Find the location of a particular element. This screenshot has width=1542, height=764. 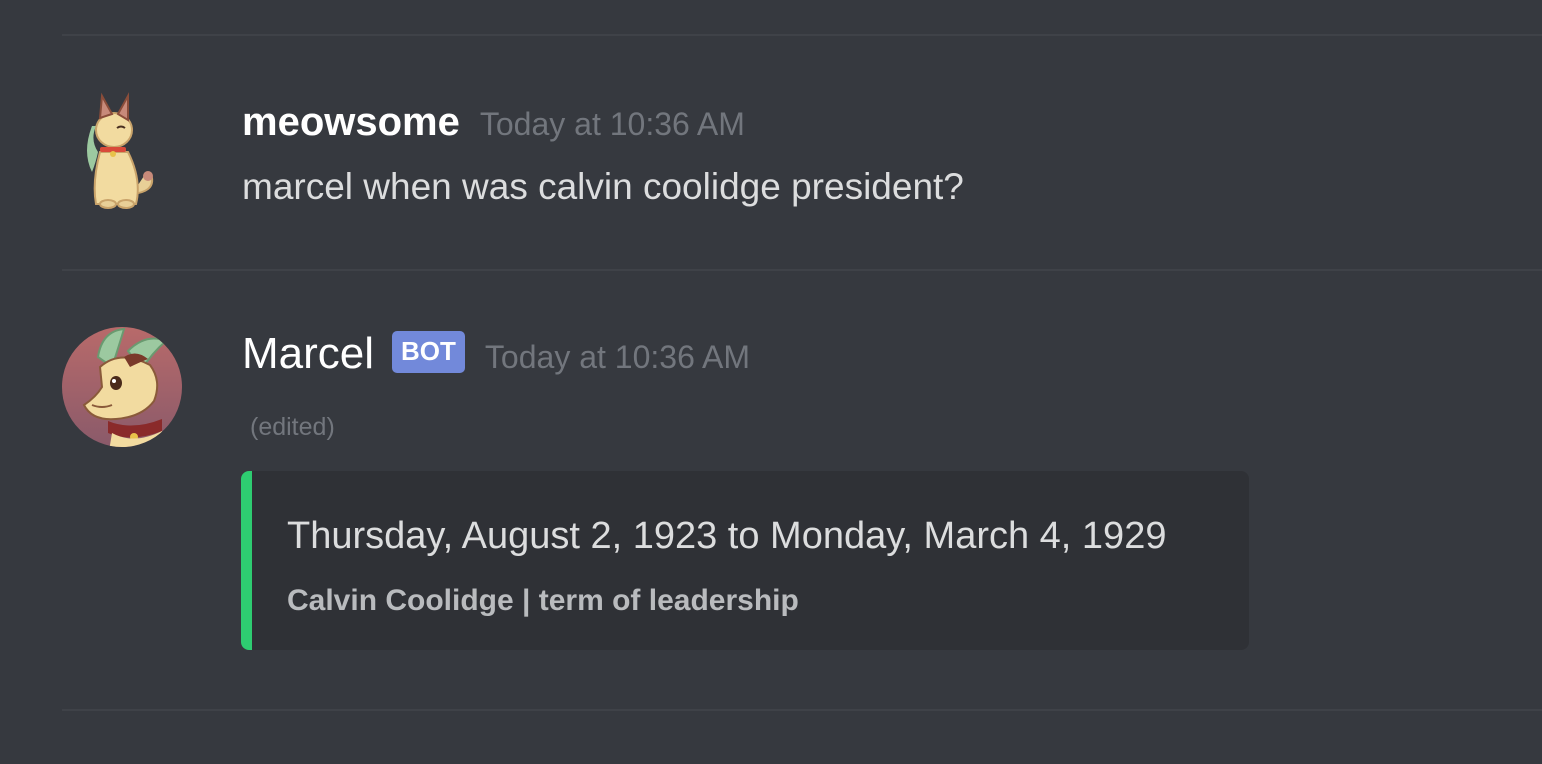

author-name: meowsome is located at coordinates (351, 122).